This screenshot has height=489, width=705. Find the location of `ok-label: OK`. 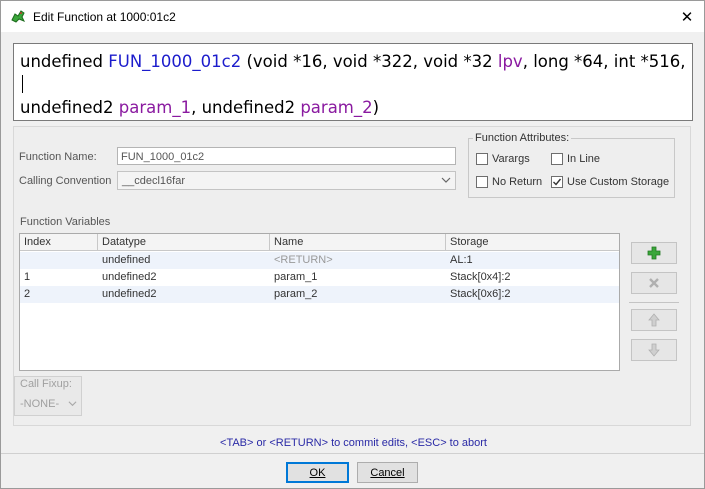

ok-label: OK is located at coordinates (317, 472).